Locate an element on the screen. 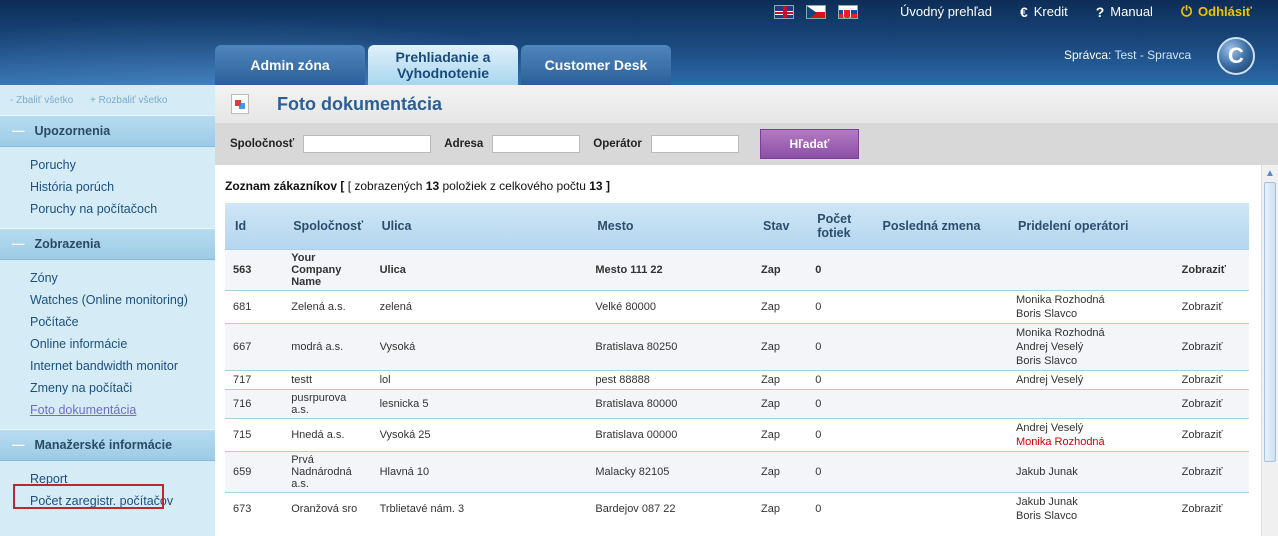 This screenshot has height=536, width=1278. sidebar-item-watches: Watches (Online monitoring) is located at coordinates (122, 300).